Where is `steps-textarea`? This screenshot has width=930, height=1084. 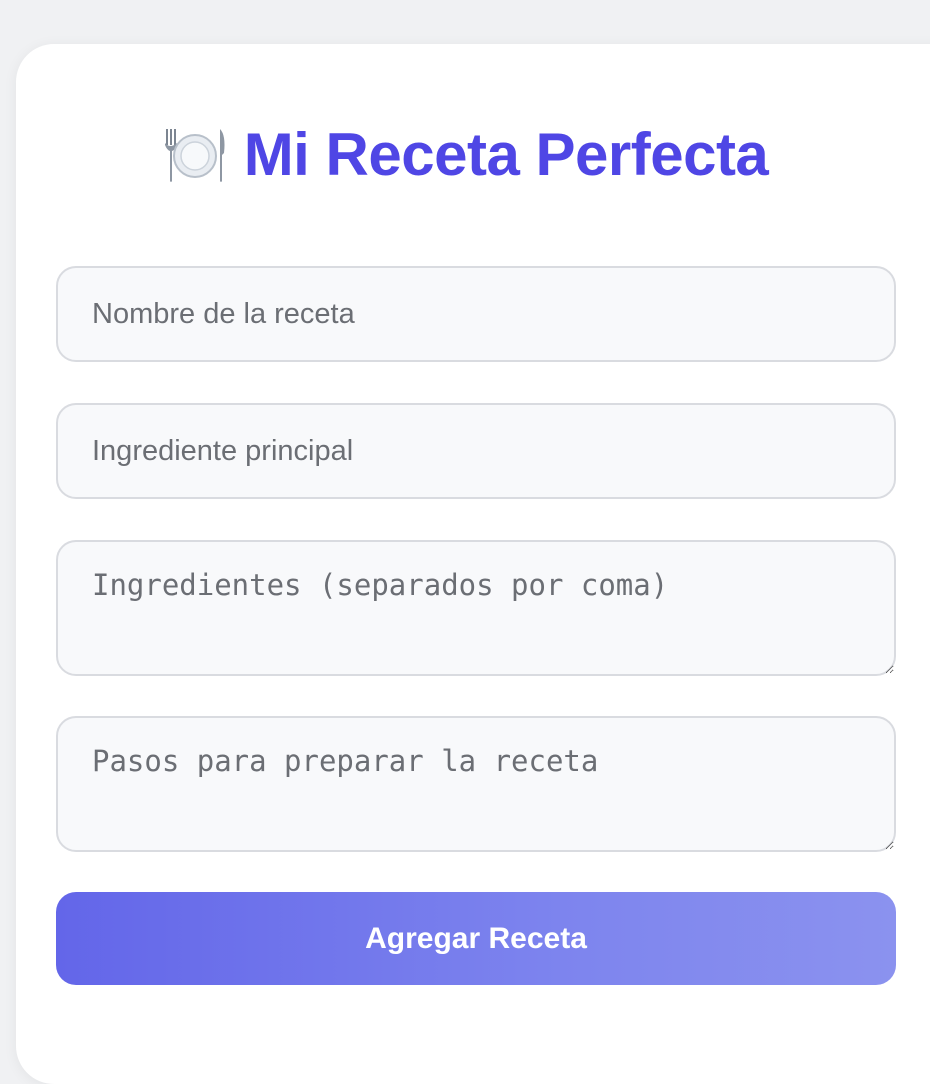
steps-textarea is located at coordinates (476, 784).